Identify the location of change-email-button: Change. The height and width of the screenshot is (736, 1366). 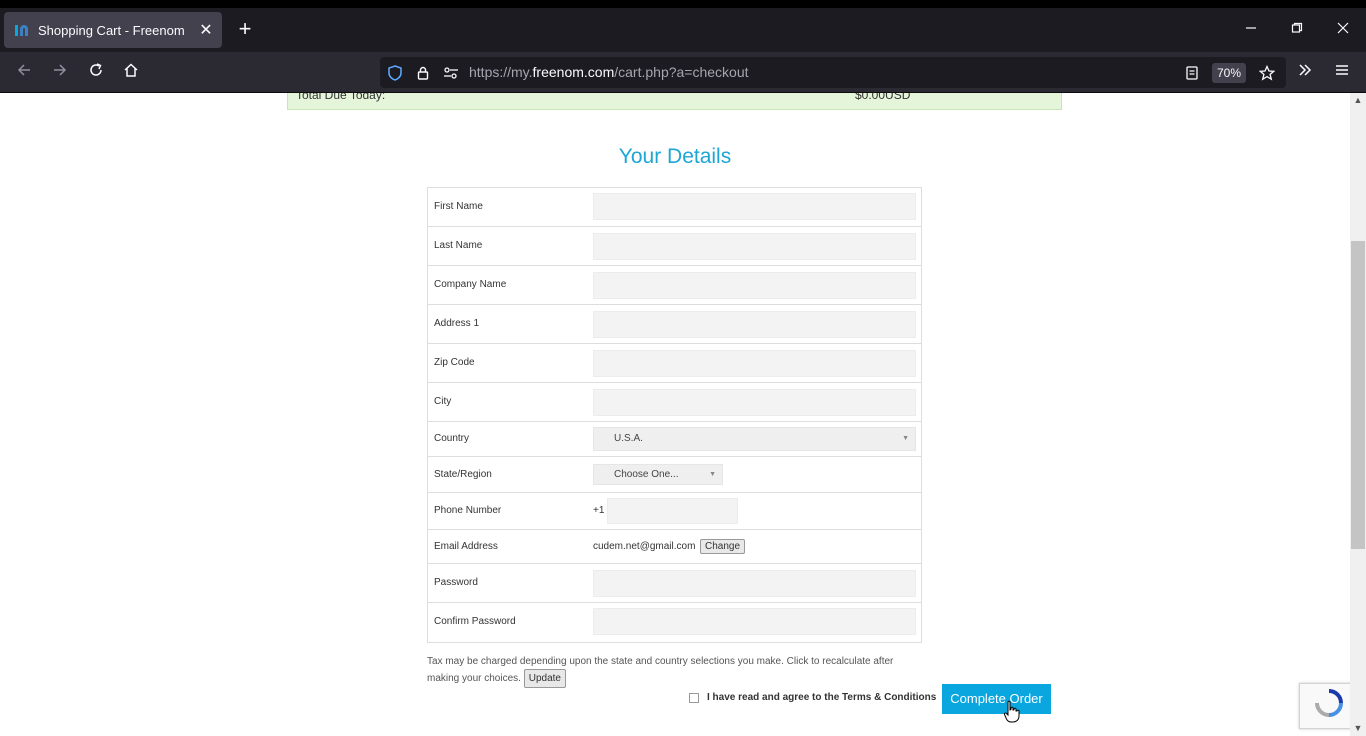
(723, 546).